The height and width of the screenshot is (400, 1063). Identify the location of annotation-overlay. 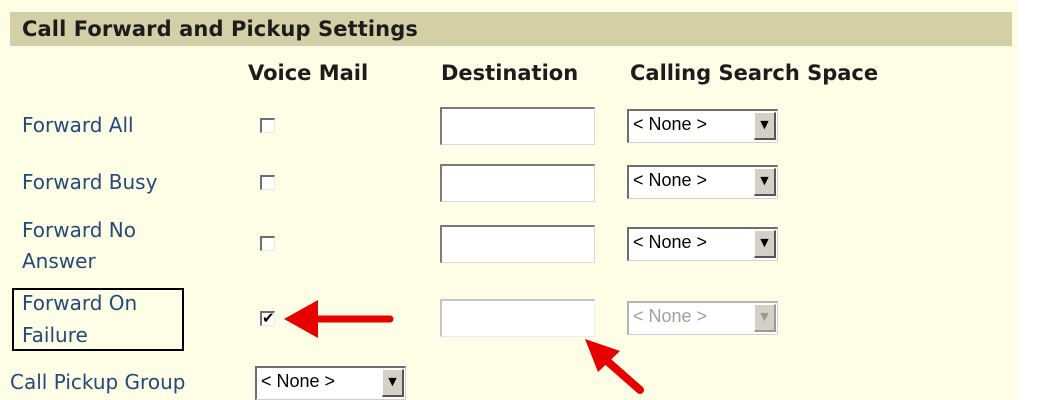
(464, 347).